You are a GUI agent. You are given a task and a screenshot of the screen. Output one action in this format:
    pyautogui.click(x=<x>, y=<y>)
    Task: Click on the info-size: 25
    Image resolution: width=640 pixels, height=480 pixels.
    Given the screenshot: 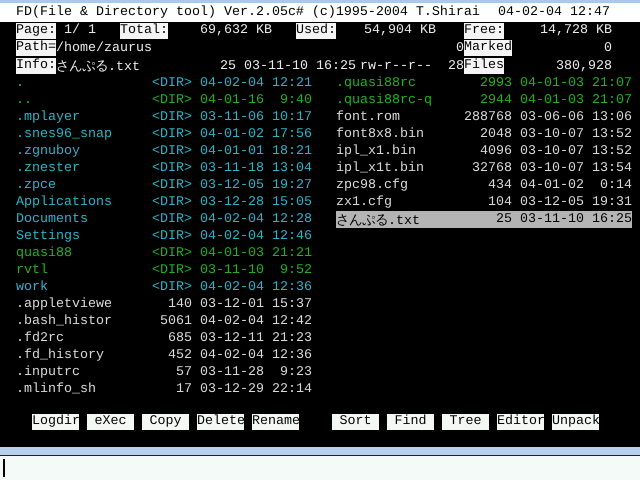 What is the action you would take?
    pyautogui.click(x=227, y=66)
    